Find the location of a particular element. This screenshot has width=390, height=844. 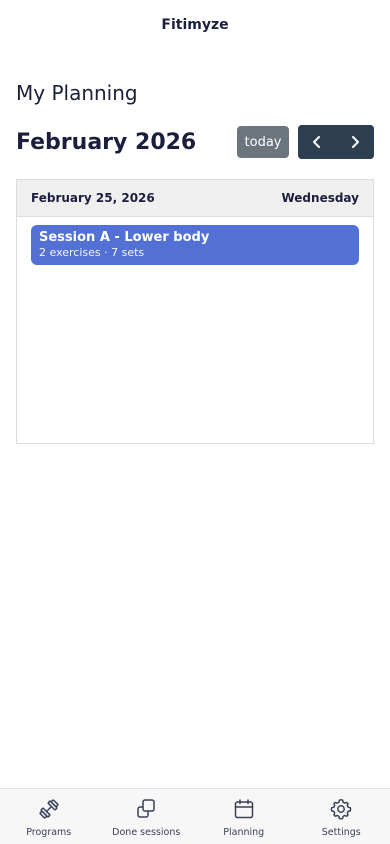

bottom-tab-bar: Programs Done sessions Planning Settings is located at coordinates (195, 816).